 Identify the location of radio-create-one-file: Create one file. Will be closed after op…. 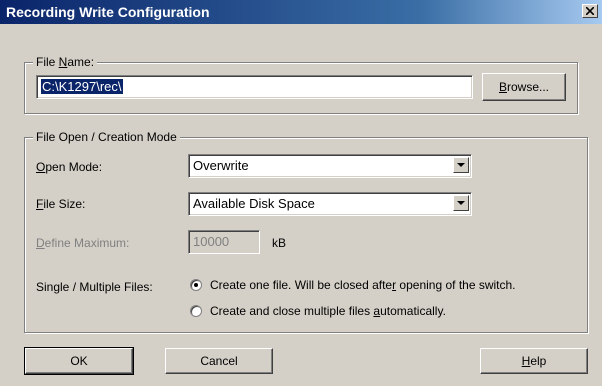
(385, 286).